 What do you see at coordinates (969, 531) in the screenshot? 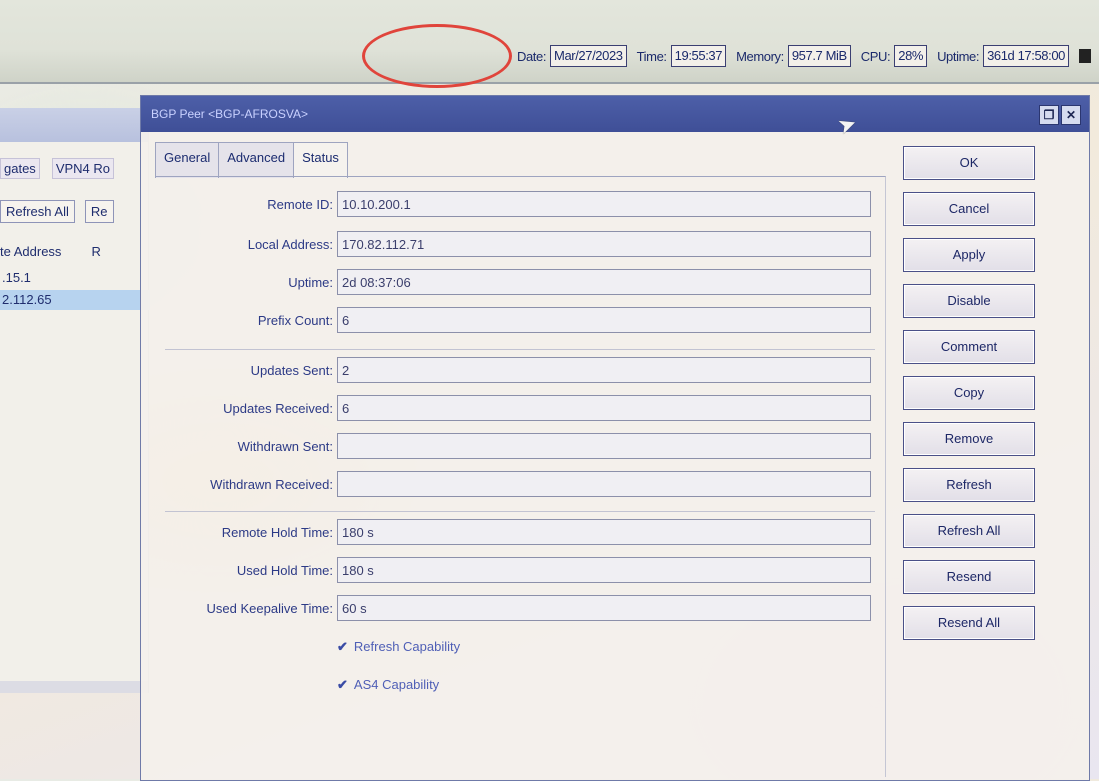
I see `refresh-all-button: Refresh All` at bounding box center [969, 531].